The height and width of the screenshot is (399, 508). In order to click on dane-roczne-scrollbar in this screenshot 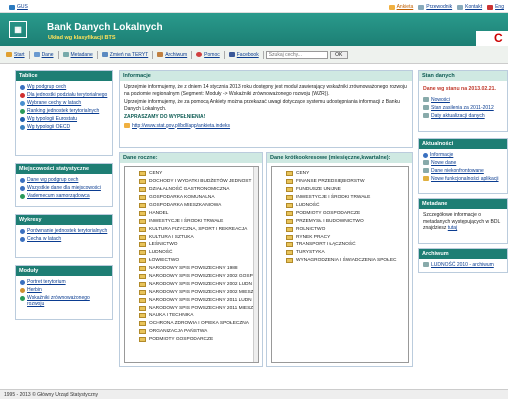, I will do `click(255, 264)`.